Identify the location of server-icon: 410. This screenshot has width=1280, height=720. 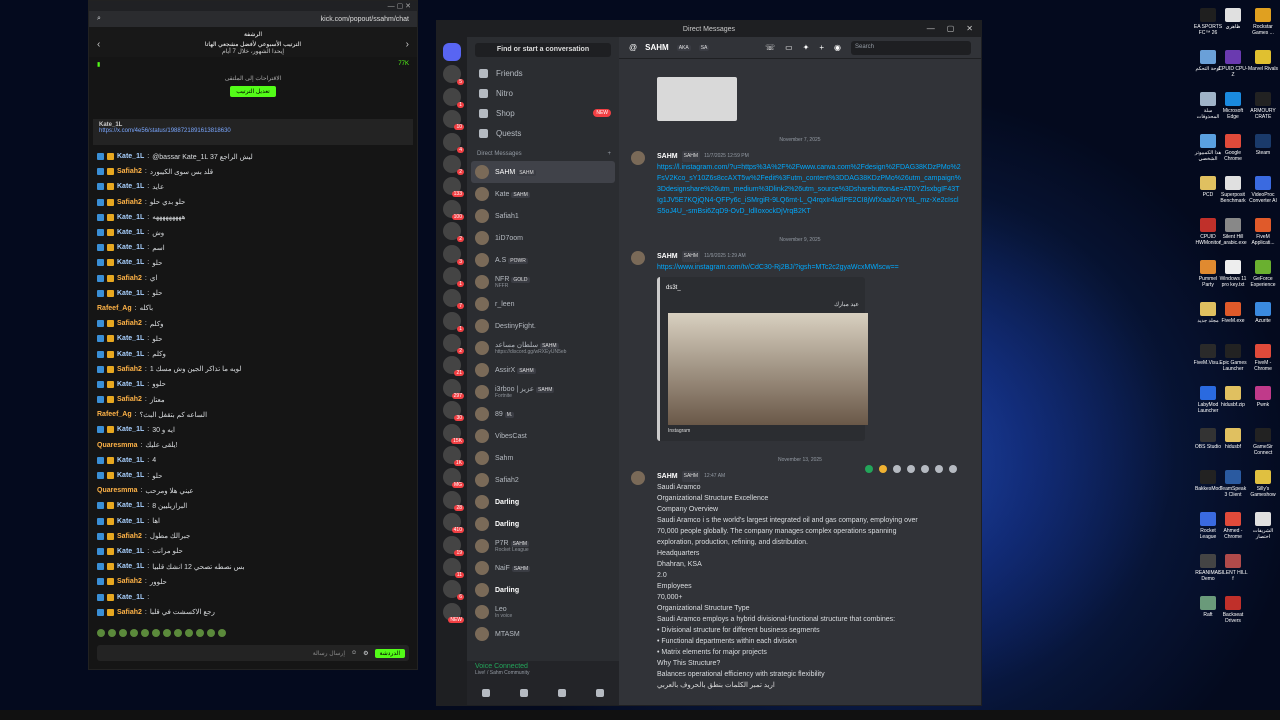
(453, 523).